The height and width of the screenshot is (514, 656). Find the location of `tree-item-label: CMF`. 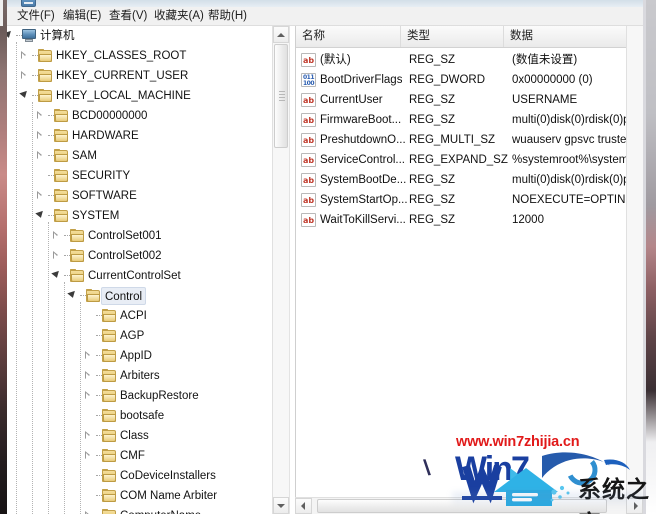

tree-item-label: CMF is located at coordinates (132, 456).